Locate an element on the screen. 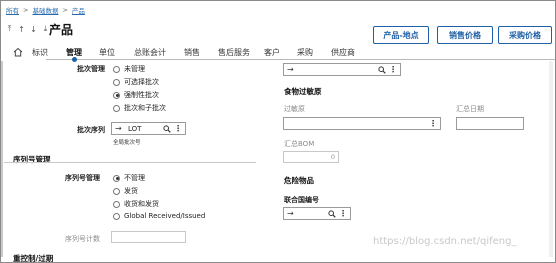  radio-serial-ship: 发货 is located at coordinates (125, 191).